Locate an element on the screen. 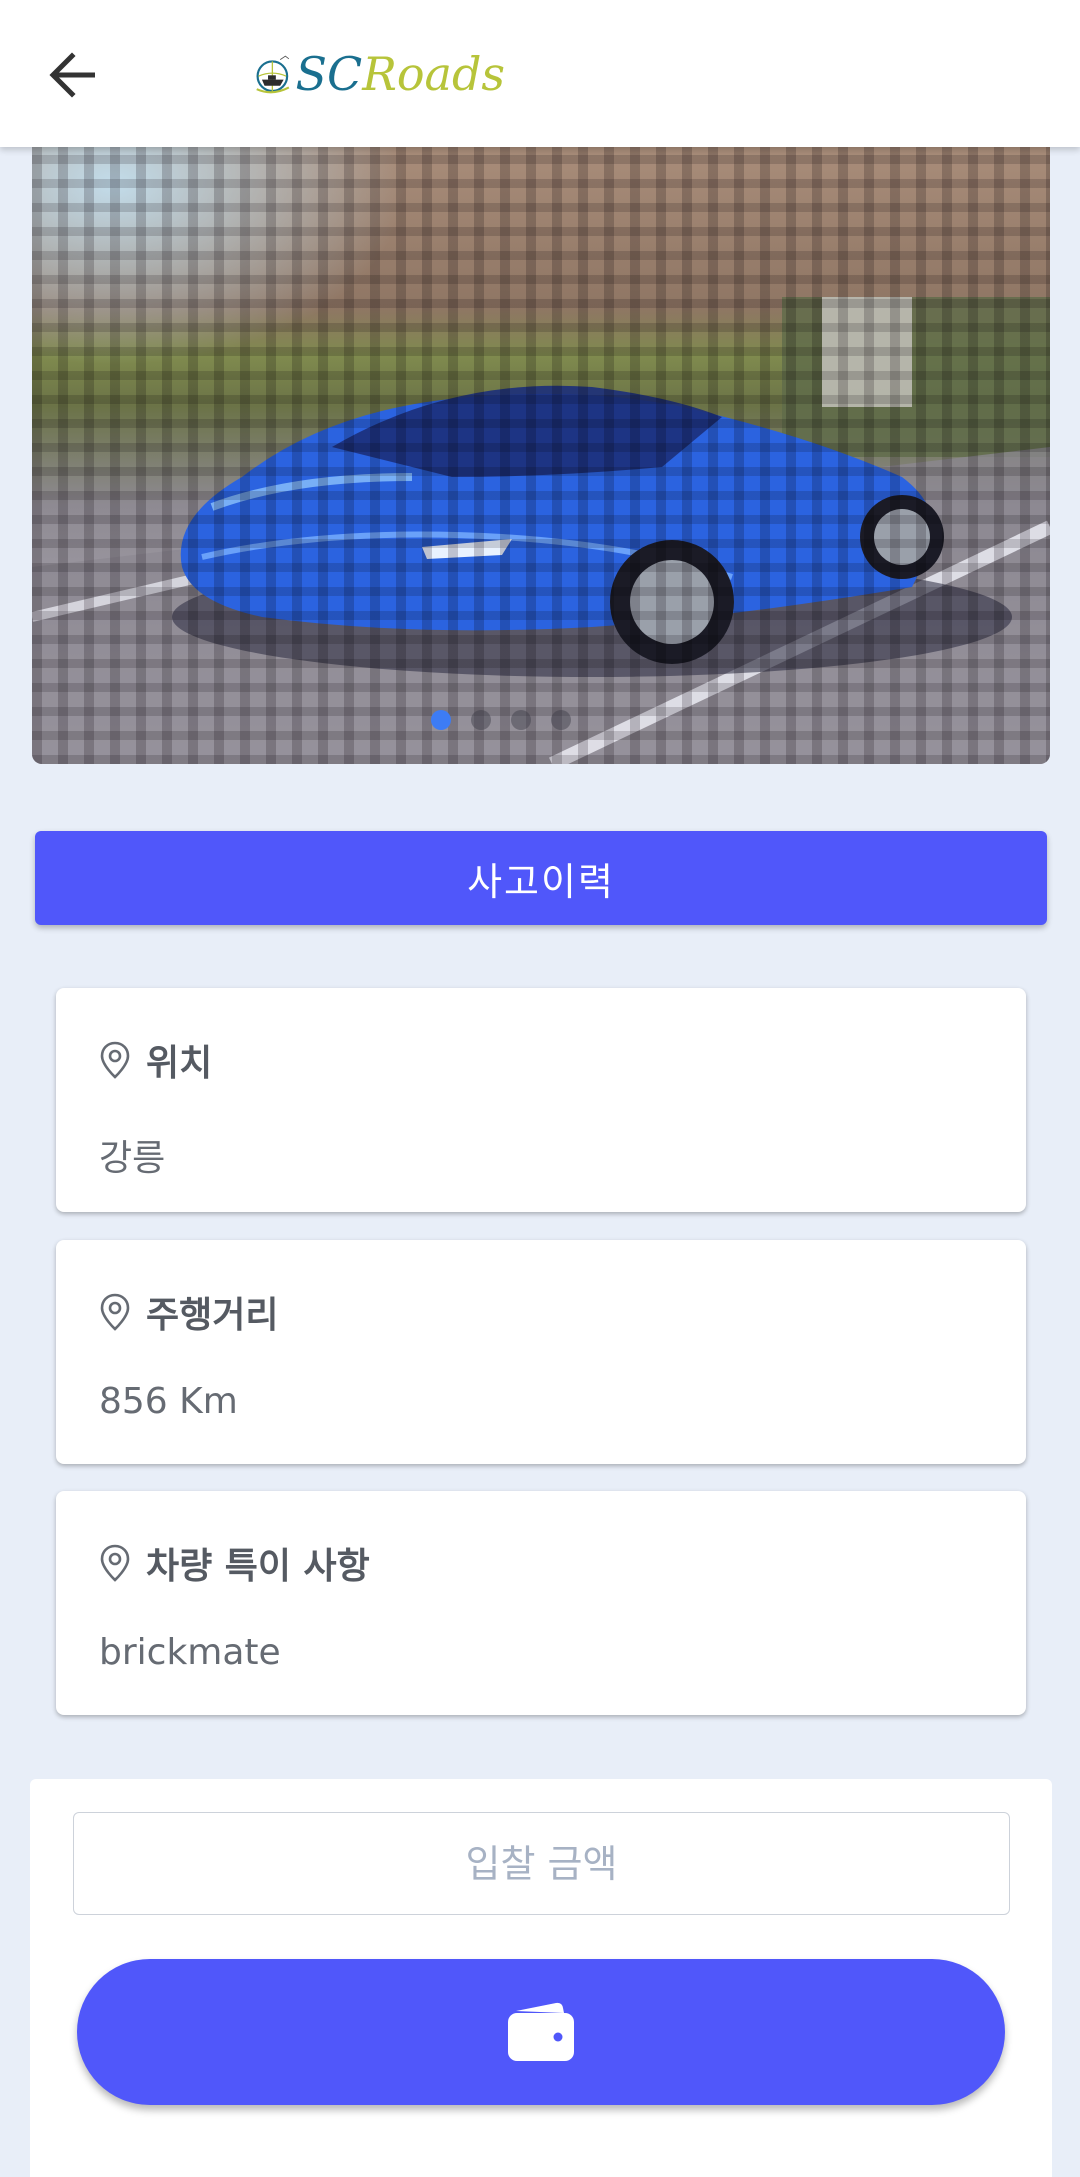  arrow-left-icon is located at coordinates (72, 75).